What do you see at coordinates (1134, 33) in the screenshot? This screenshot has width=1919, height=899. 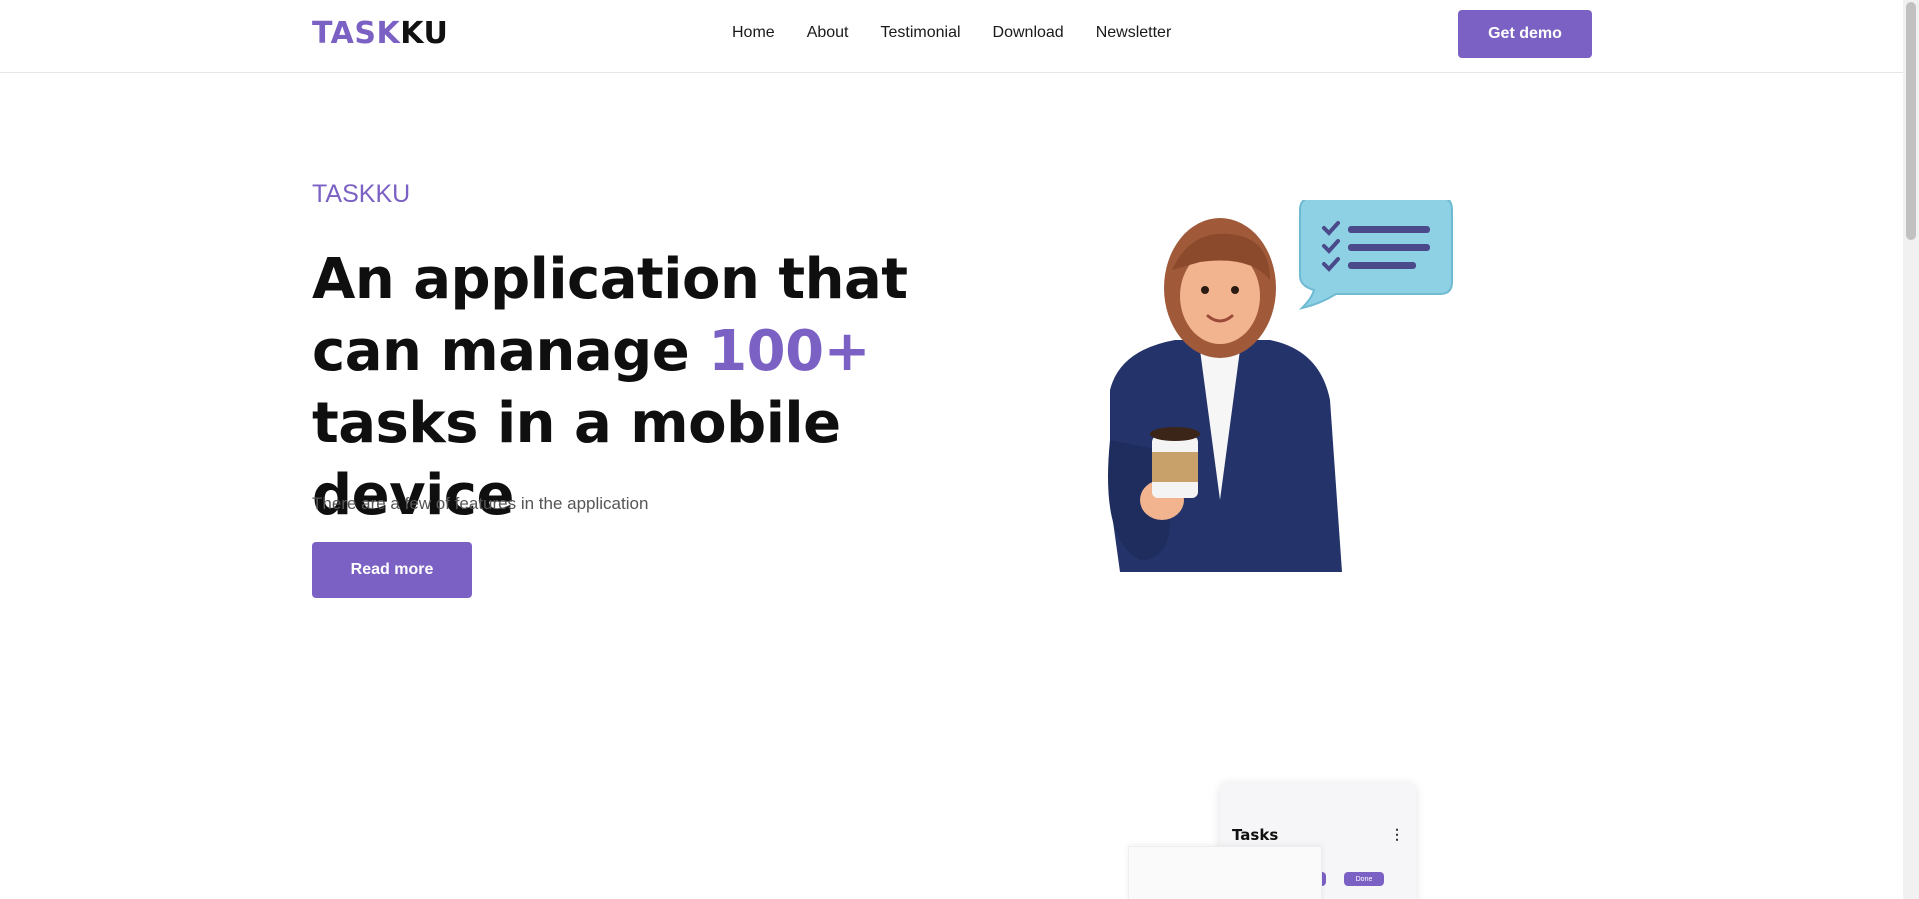 I see `nav-newsletter: Newsletter` at bounding box center [1134, 33].